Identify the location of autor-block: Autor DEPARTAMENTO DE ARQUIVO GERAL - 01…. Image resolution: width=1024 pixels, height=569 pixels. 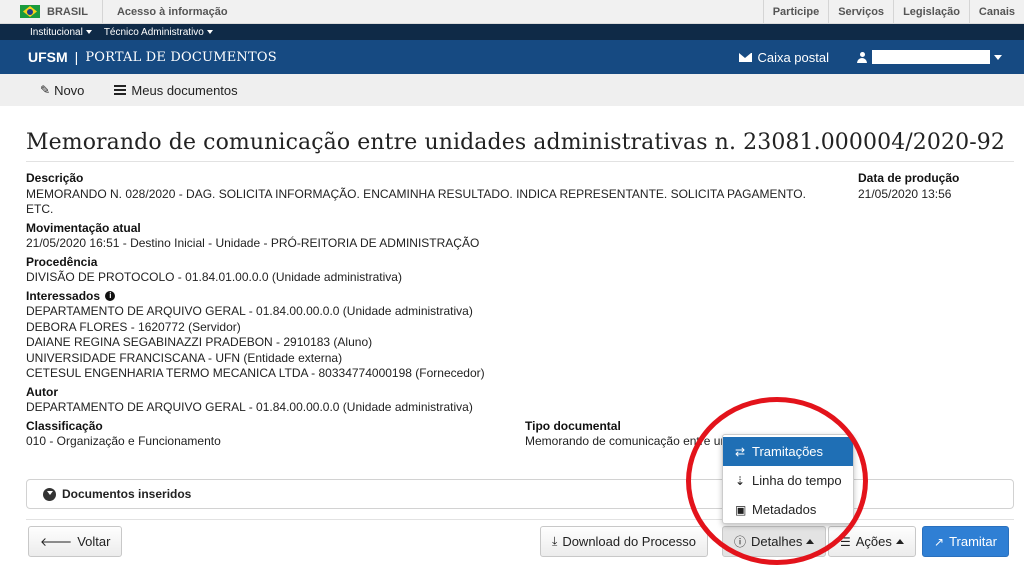
(520, 400).